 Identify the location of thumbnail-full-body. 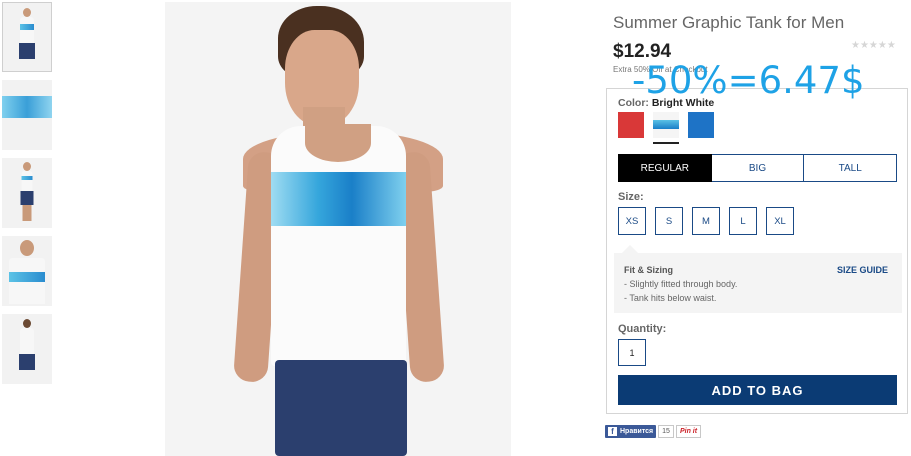
(27, 193).